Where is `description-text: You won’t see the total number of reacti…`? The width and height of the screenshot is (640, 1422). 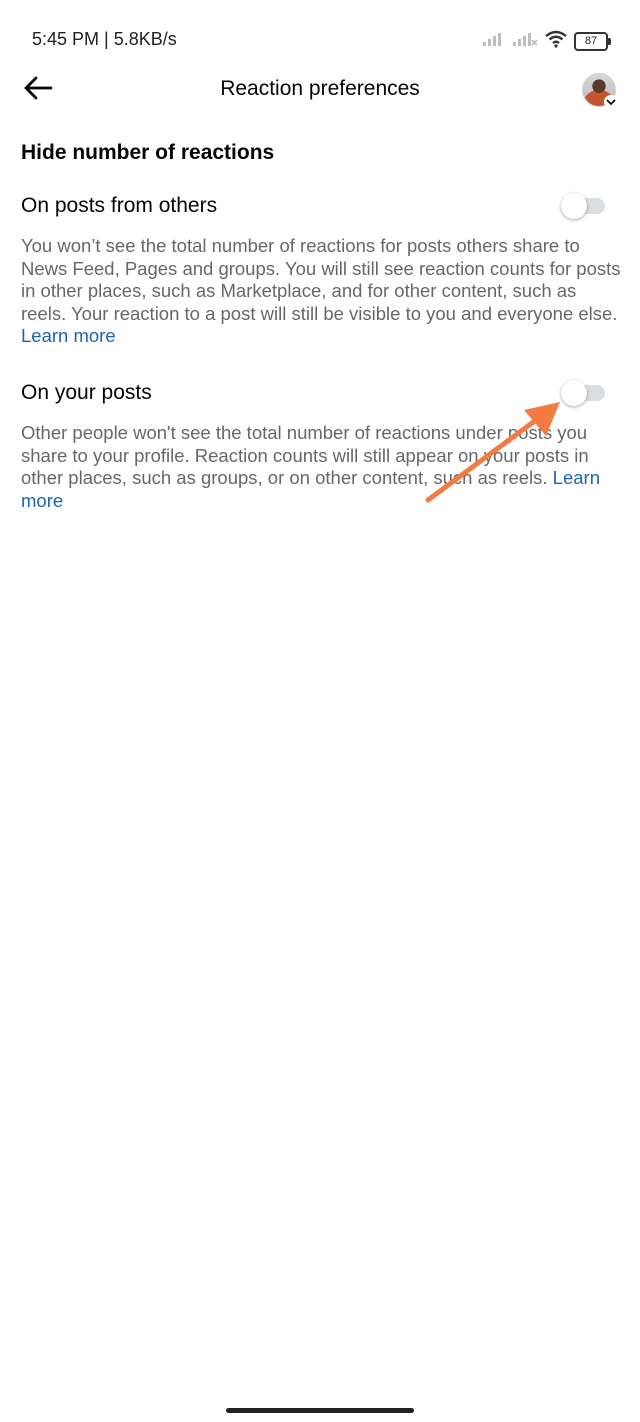
description-text: You won’t see the total number of reacti… is located at coordinates (321, 279).